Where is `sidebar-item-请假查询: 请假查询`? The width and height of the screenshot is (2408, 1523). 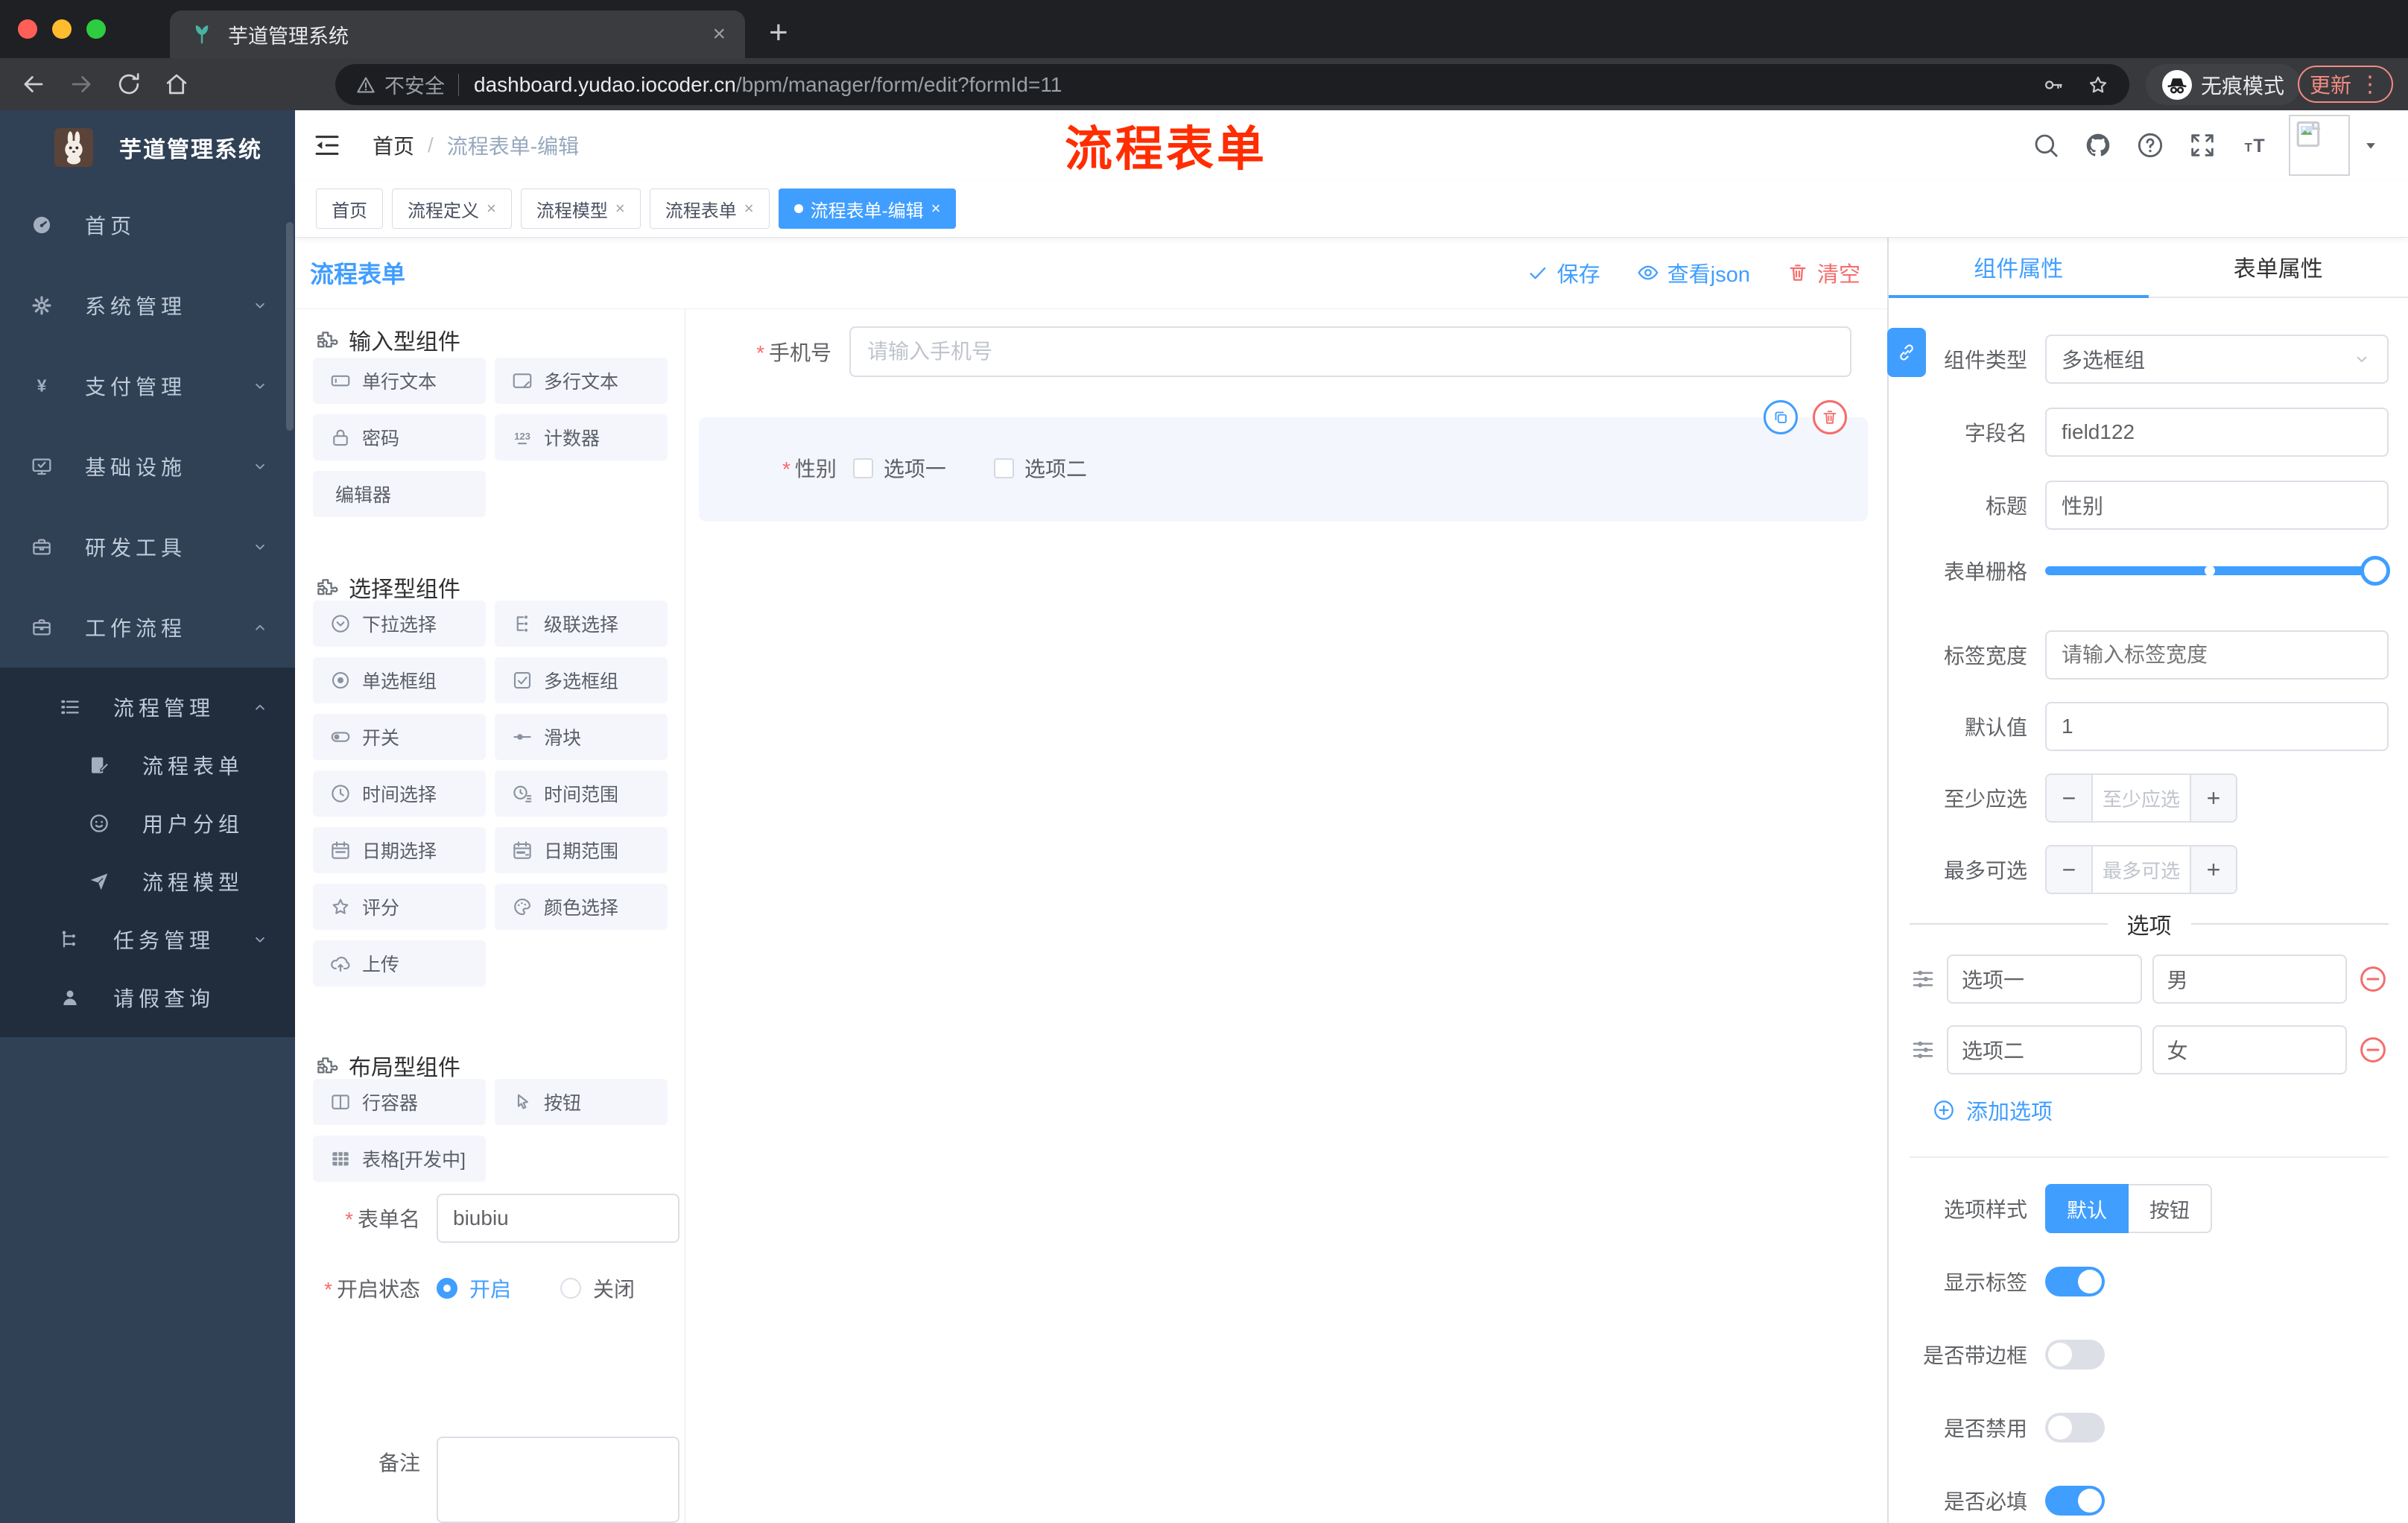
sidebar-item-请假查询: 请假查询 is located at coordinates (147, 998).